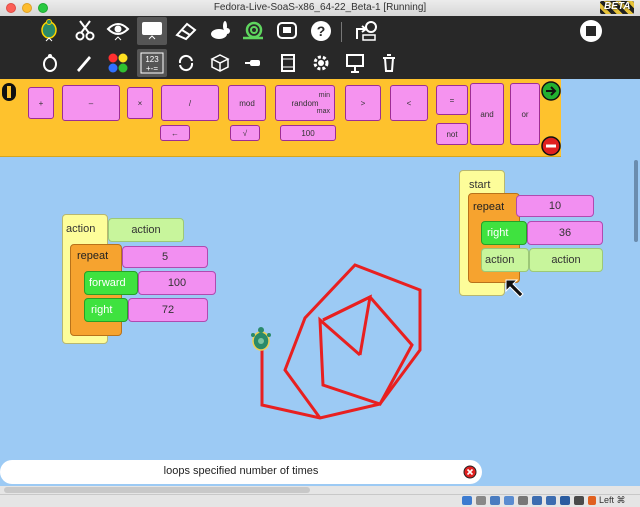 The width and height of the screenshot is (640, 507). Describe the element at coordinates (565, 500) in the screenshot. I see `recording-icon` at that location.